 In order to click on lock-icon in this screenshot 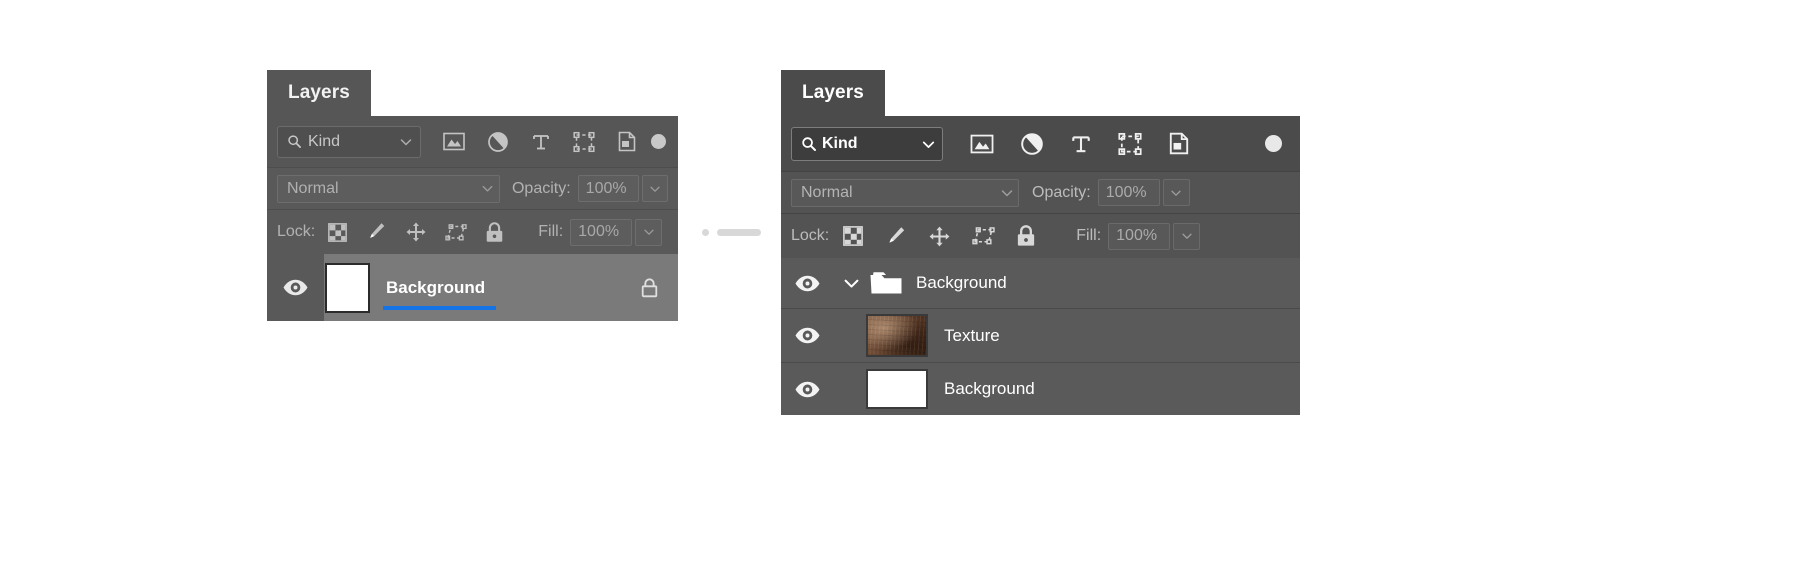, I will do `click(649, 287)`.